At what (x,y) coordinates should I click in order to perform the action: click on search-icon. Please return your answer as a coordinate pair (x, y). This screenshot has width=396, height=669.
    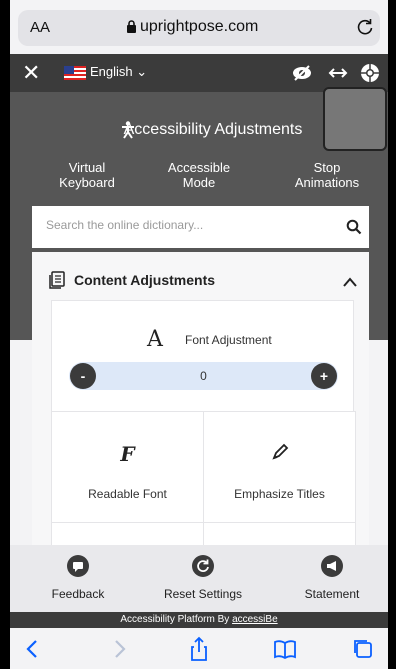
    Looking at the image, I should click on (354, 227).